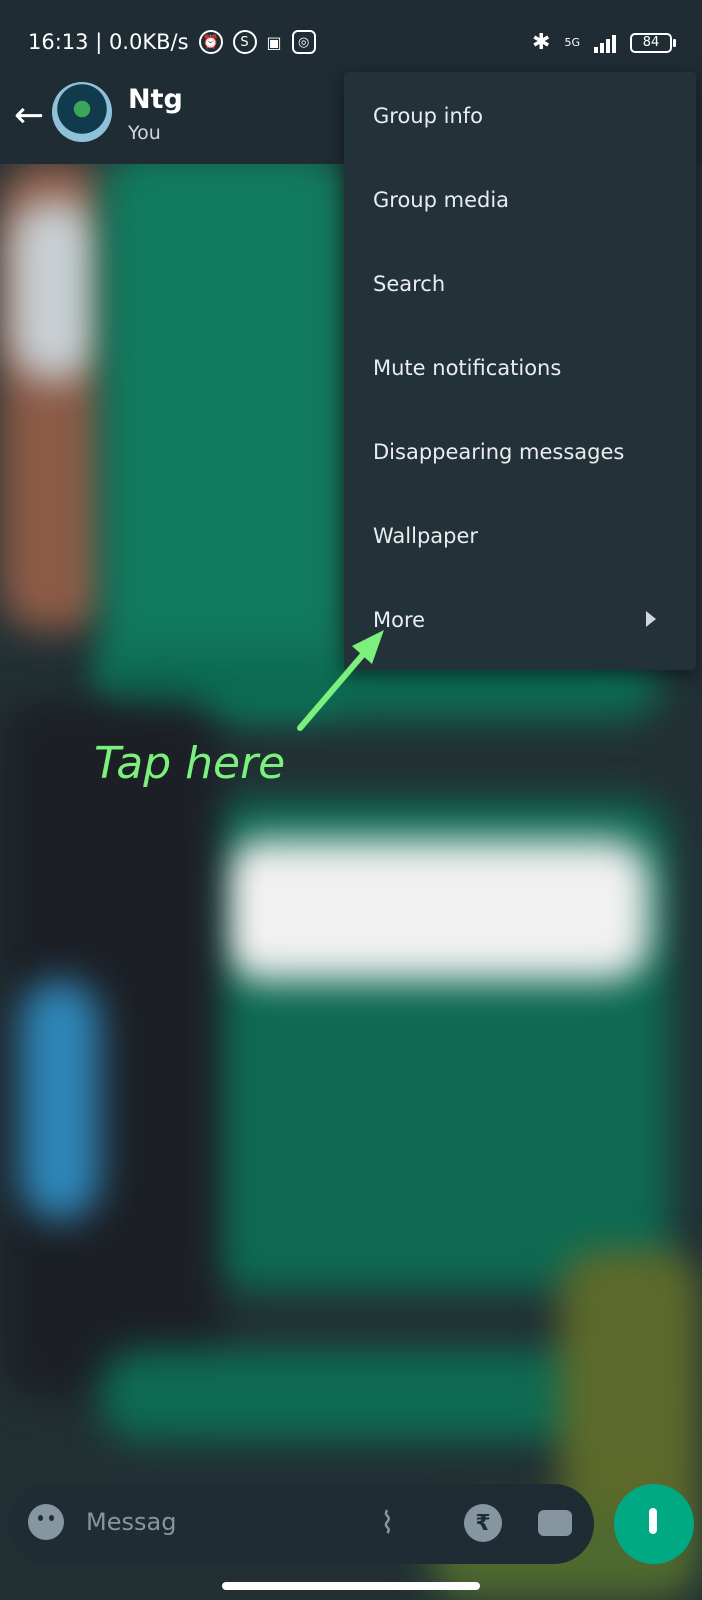 Image resolution: width=702 pixels, height=1600 pixels. What do you see at coordinates (399, 620) in the screenshot?
I see `menu-item-label: More` at bounding box center [399, 620].